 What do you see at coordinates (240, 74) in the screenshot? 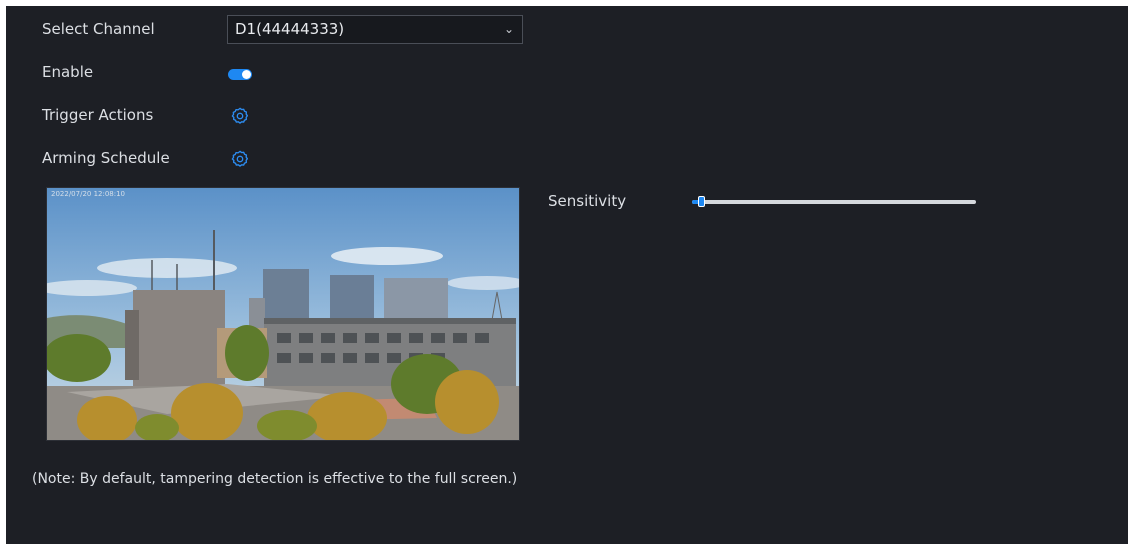
I see `enable-toggle` at bounding box center [240, 74].